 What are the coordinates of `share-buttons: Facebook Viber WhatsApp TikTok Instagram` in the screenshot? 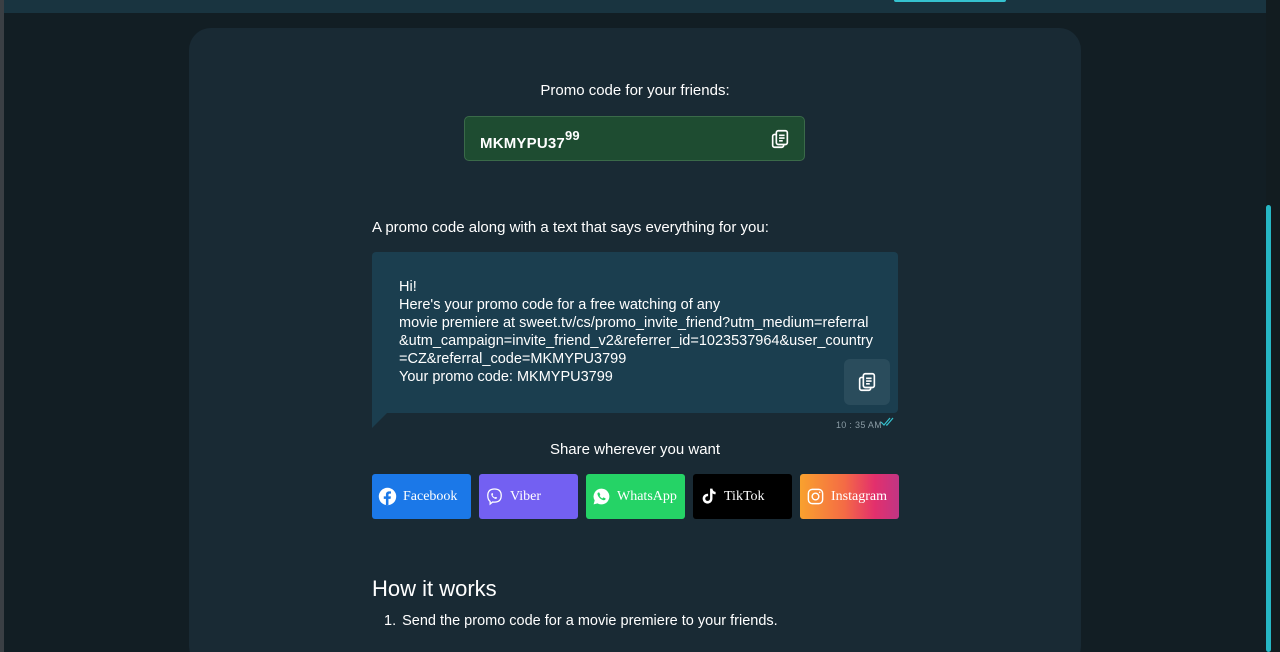 It's located at (635, 496).